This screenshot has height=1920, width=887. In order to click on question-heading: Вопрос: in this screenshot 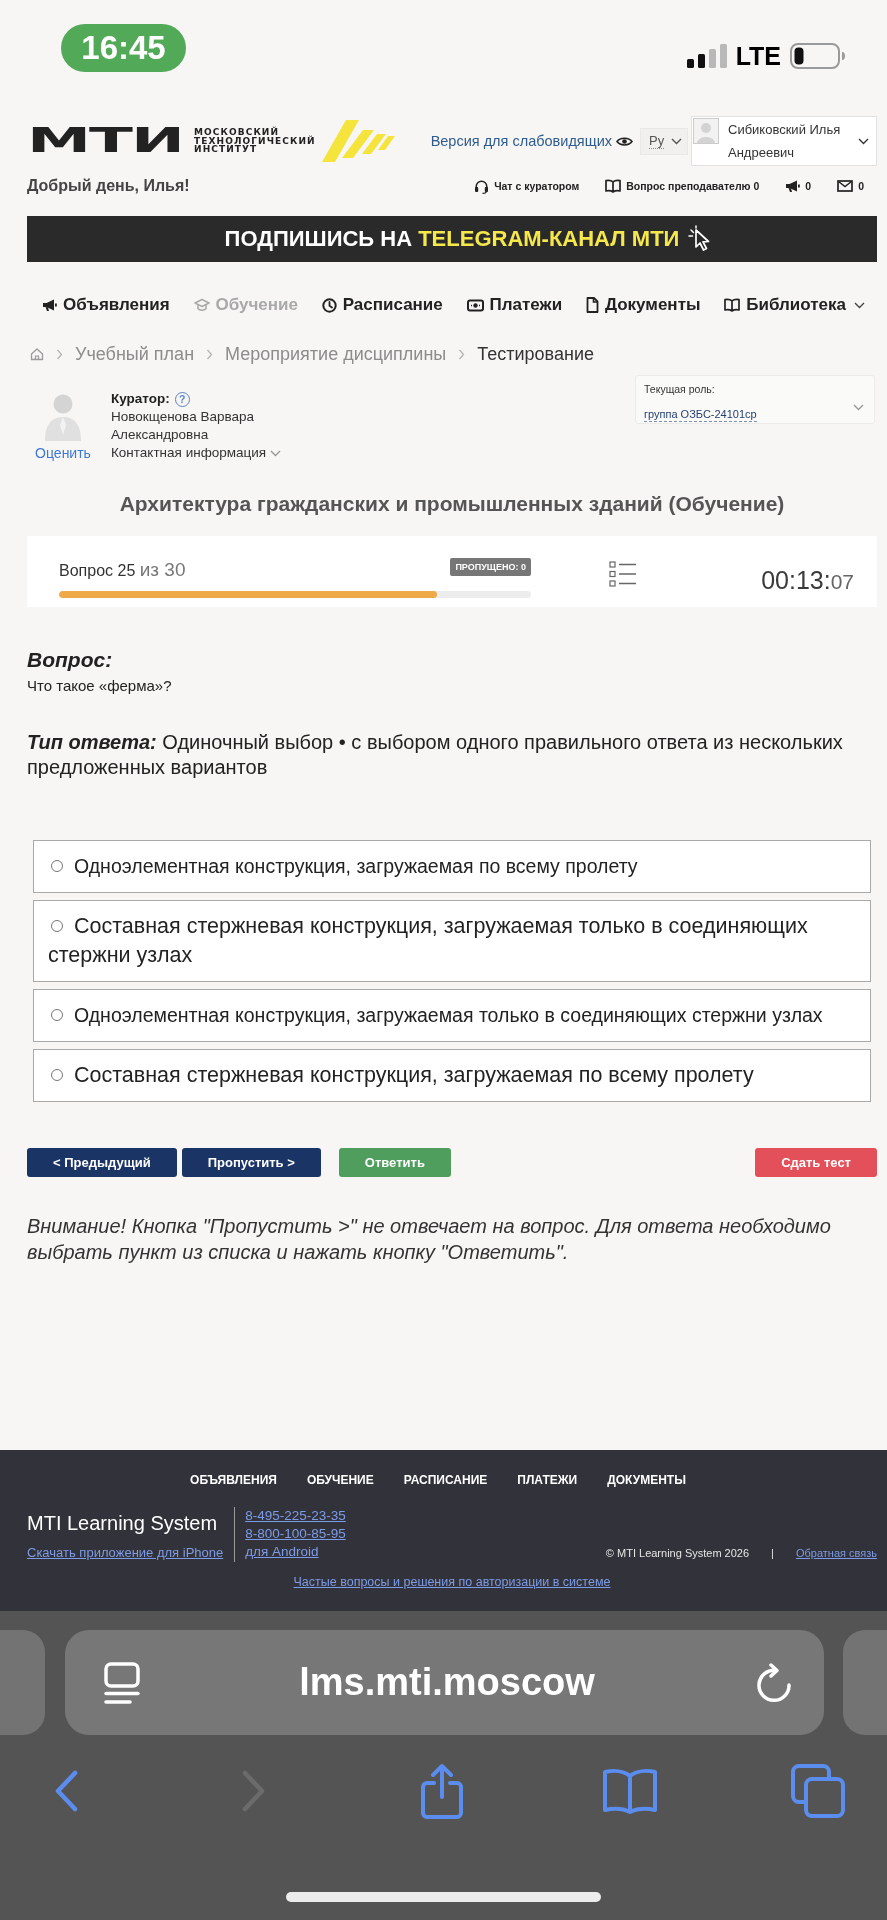, I will do `click(70, 660)`.